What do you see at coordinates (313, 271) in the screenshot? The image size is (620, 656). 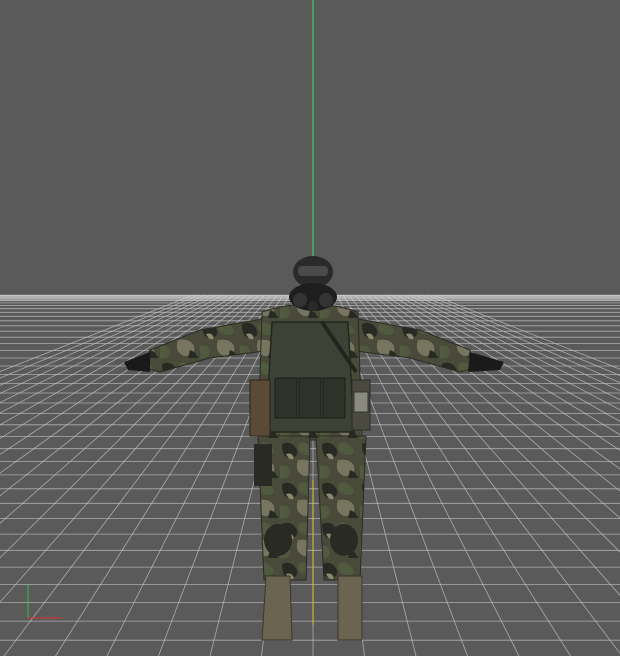 I see `visor` at bounding box center [313, 271].